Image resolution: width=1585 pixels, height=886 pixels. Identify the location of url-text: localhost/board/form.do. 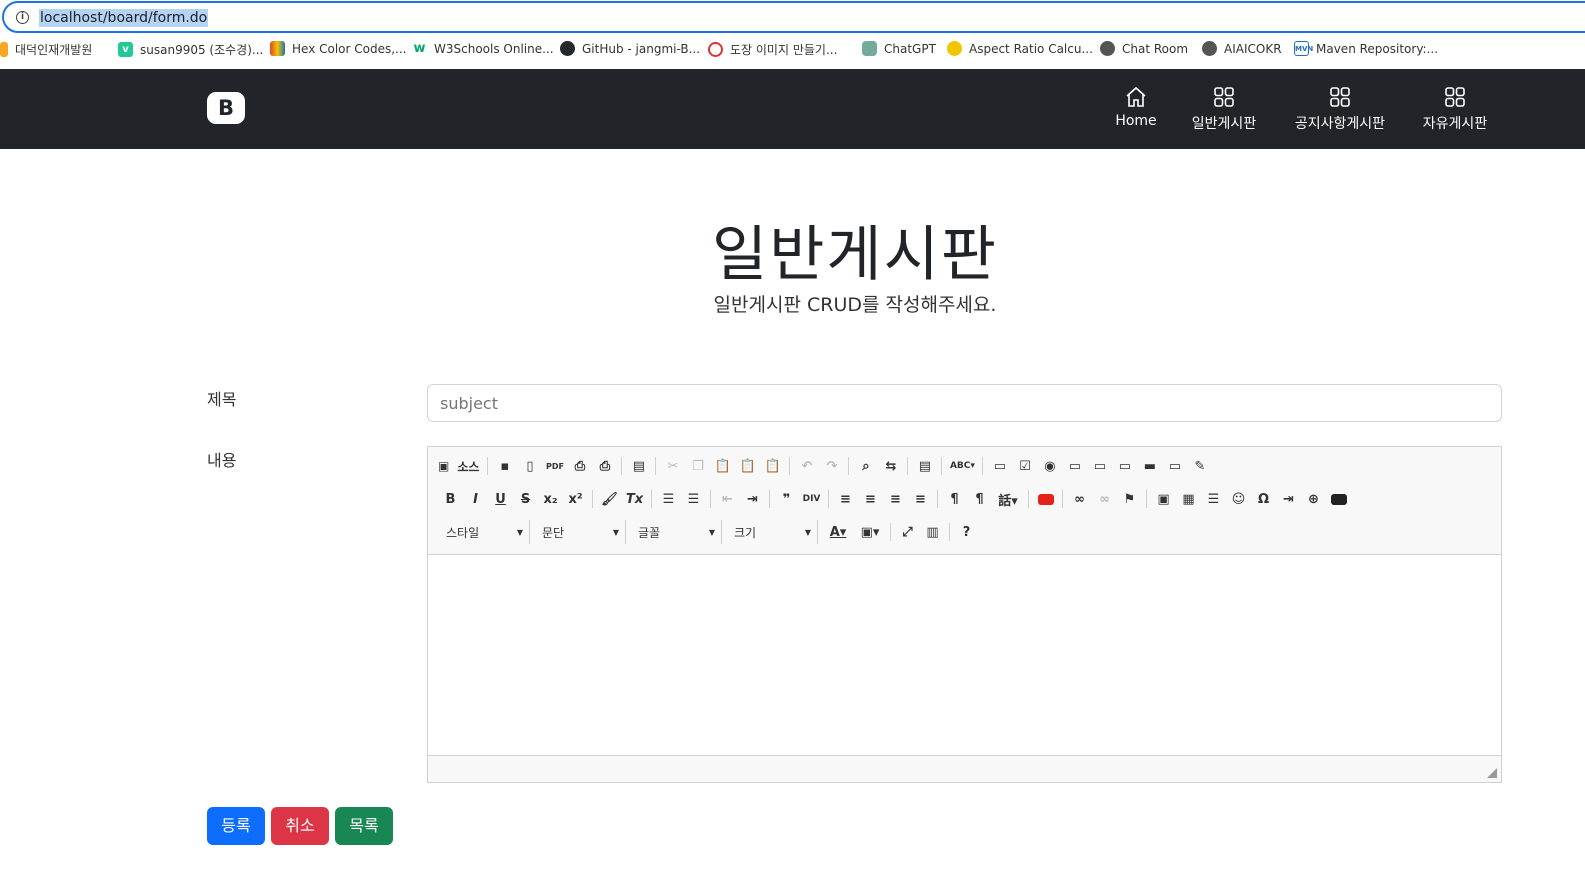
(124, 18).